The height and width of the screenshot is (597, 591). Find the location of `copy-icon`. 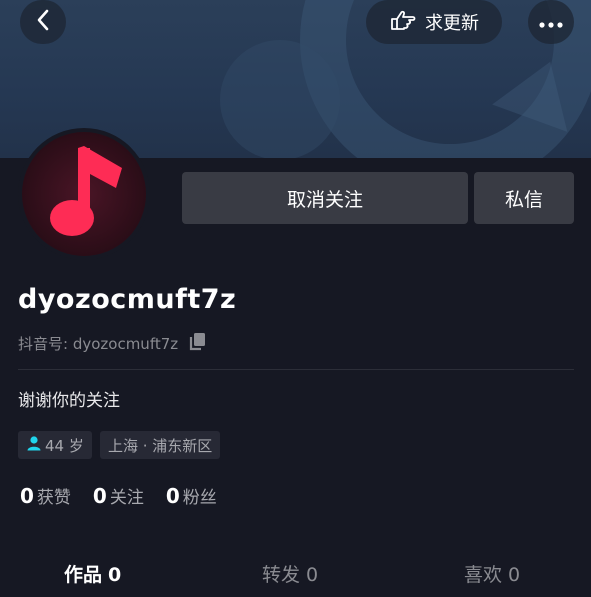

copy-icon is located at coordinates (198, 343).